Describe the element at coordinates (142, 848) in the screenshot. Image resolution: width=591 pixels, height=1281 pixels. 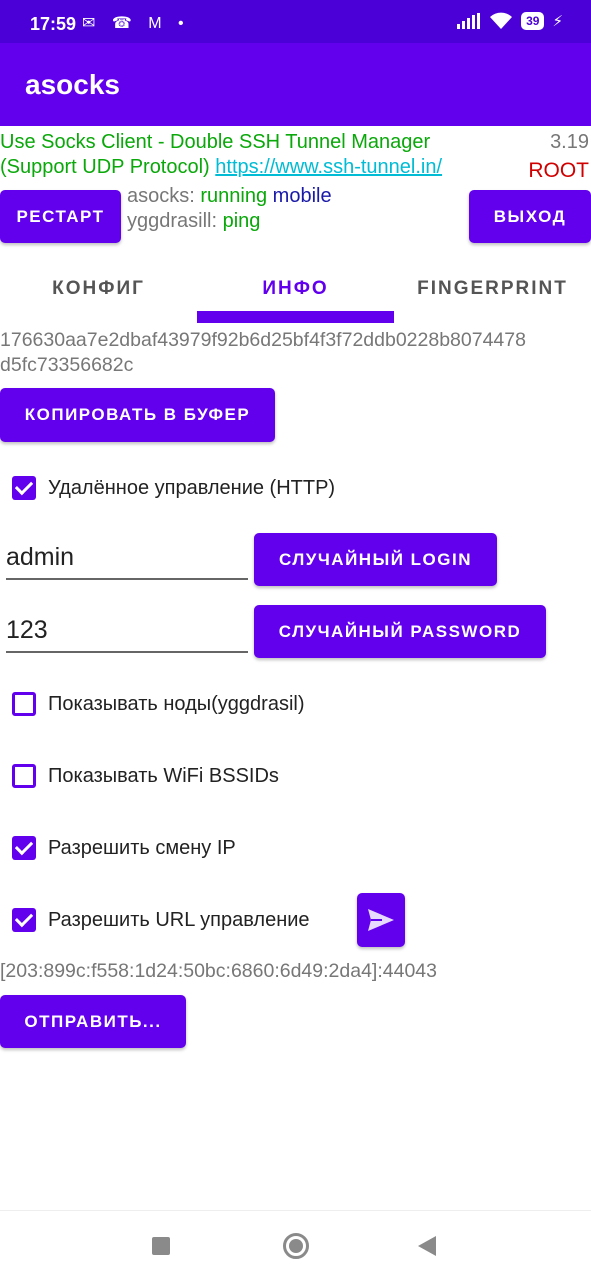
I see `allow-ip-change-label: Разрешить смену IP` at that location.